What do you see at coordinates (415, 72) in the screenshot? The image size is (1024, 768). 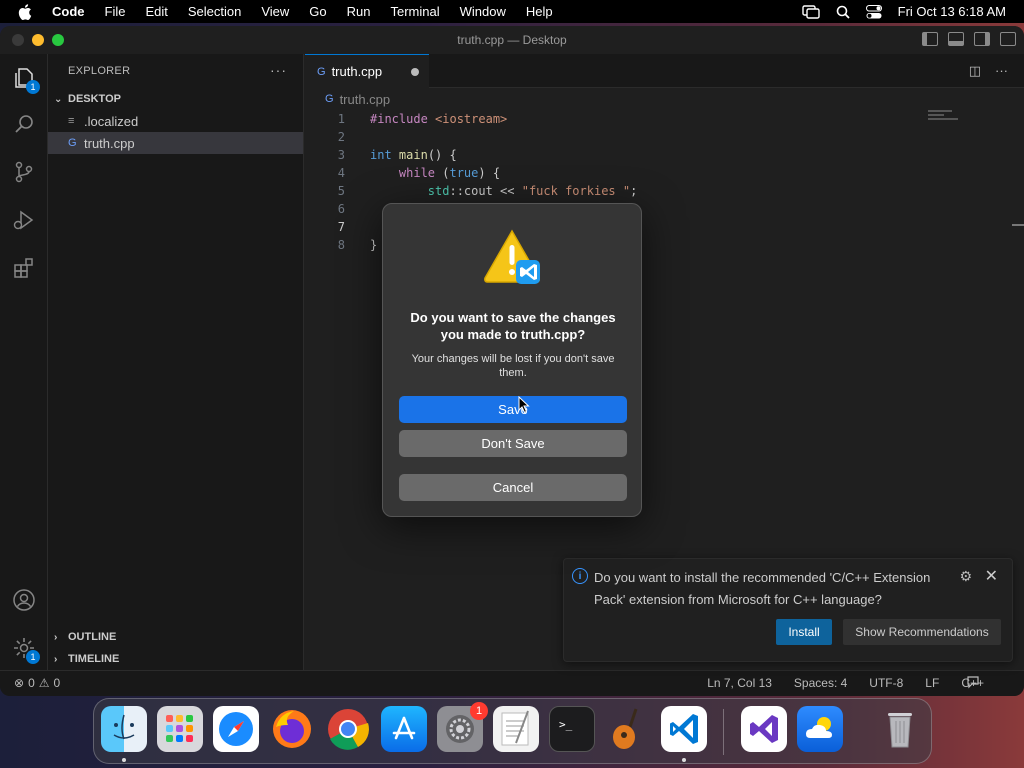 I see `unsaved-dot-icon` at bounding box center [415, 72].